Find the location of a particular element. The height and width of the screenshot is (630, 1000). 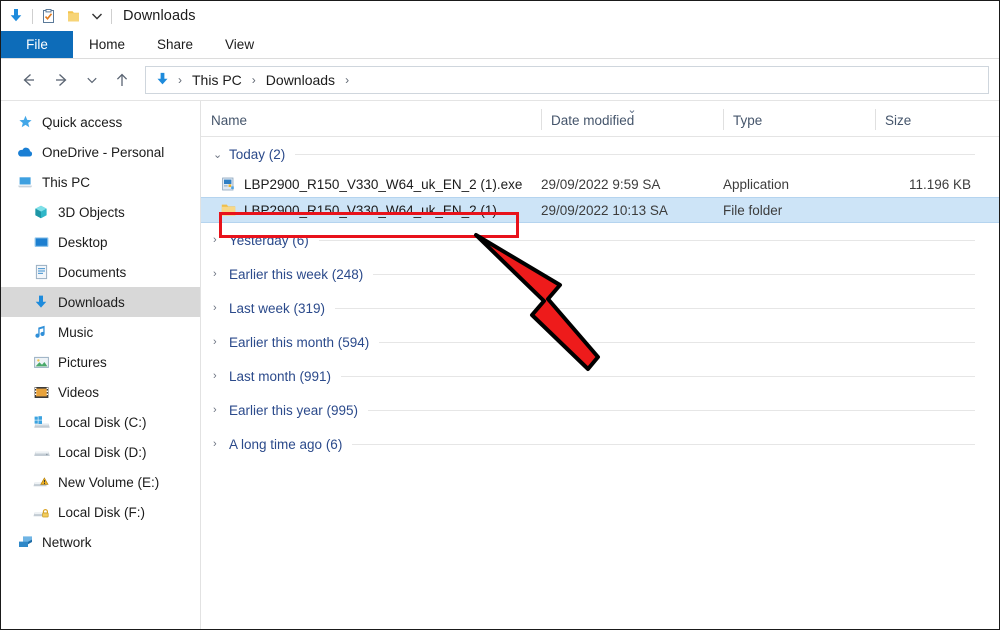

sidebar-item-local-disk-c: Local Disk (C:) is located at coordinates (100, 422).